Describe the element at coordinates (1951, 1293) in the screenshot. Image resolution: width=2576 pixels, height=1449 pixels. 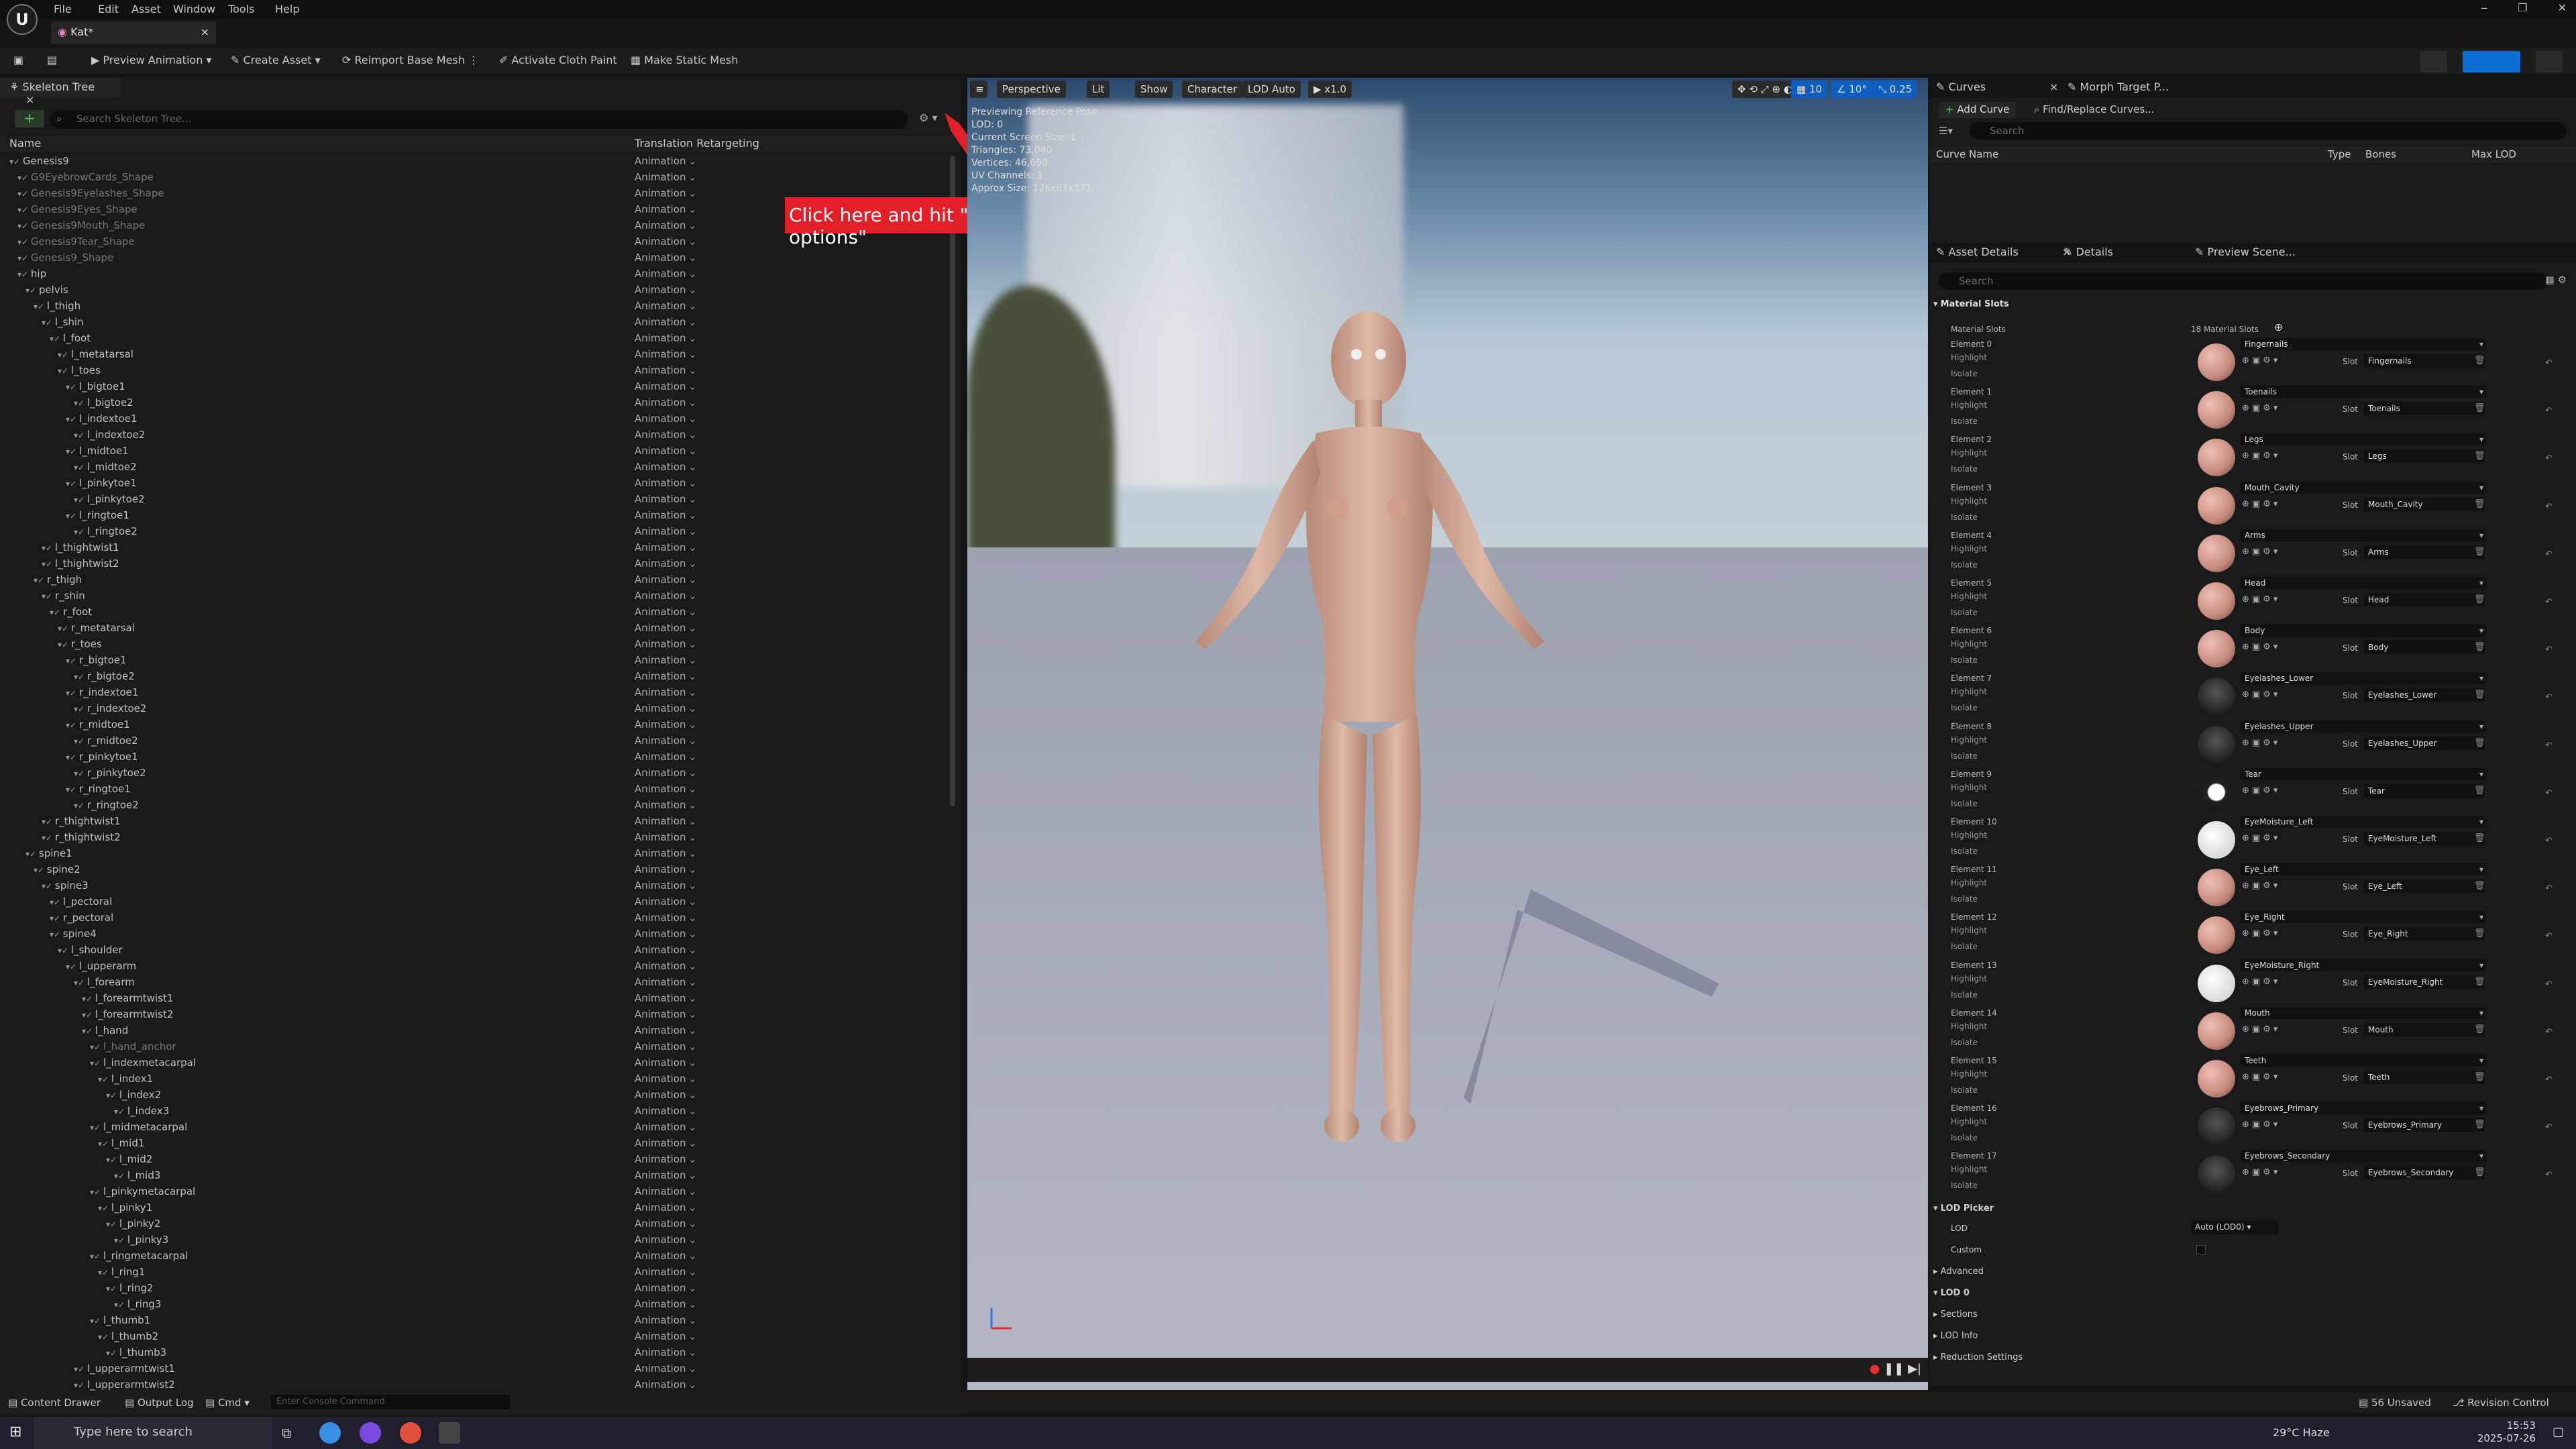
I see `lod0-header: ▾ LOD 0` at that location.